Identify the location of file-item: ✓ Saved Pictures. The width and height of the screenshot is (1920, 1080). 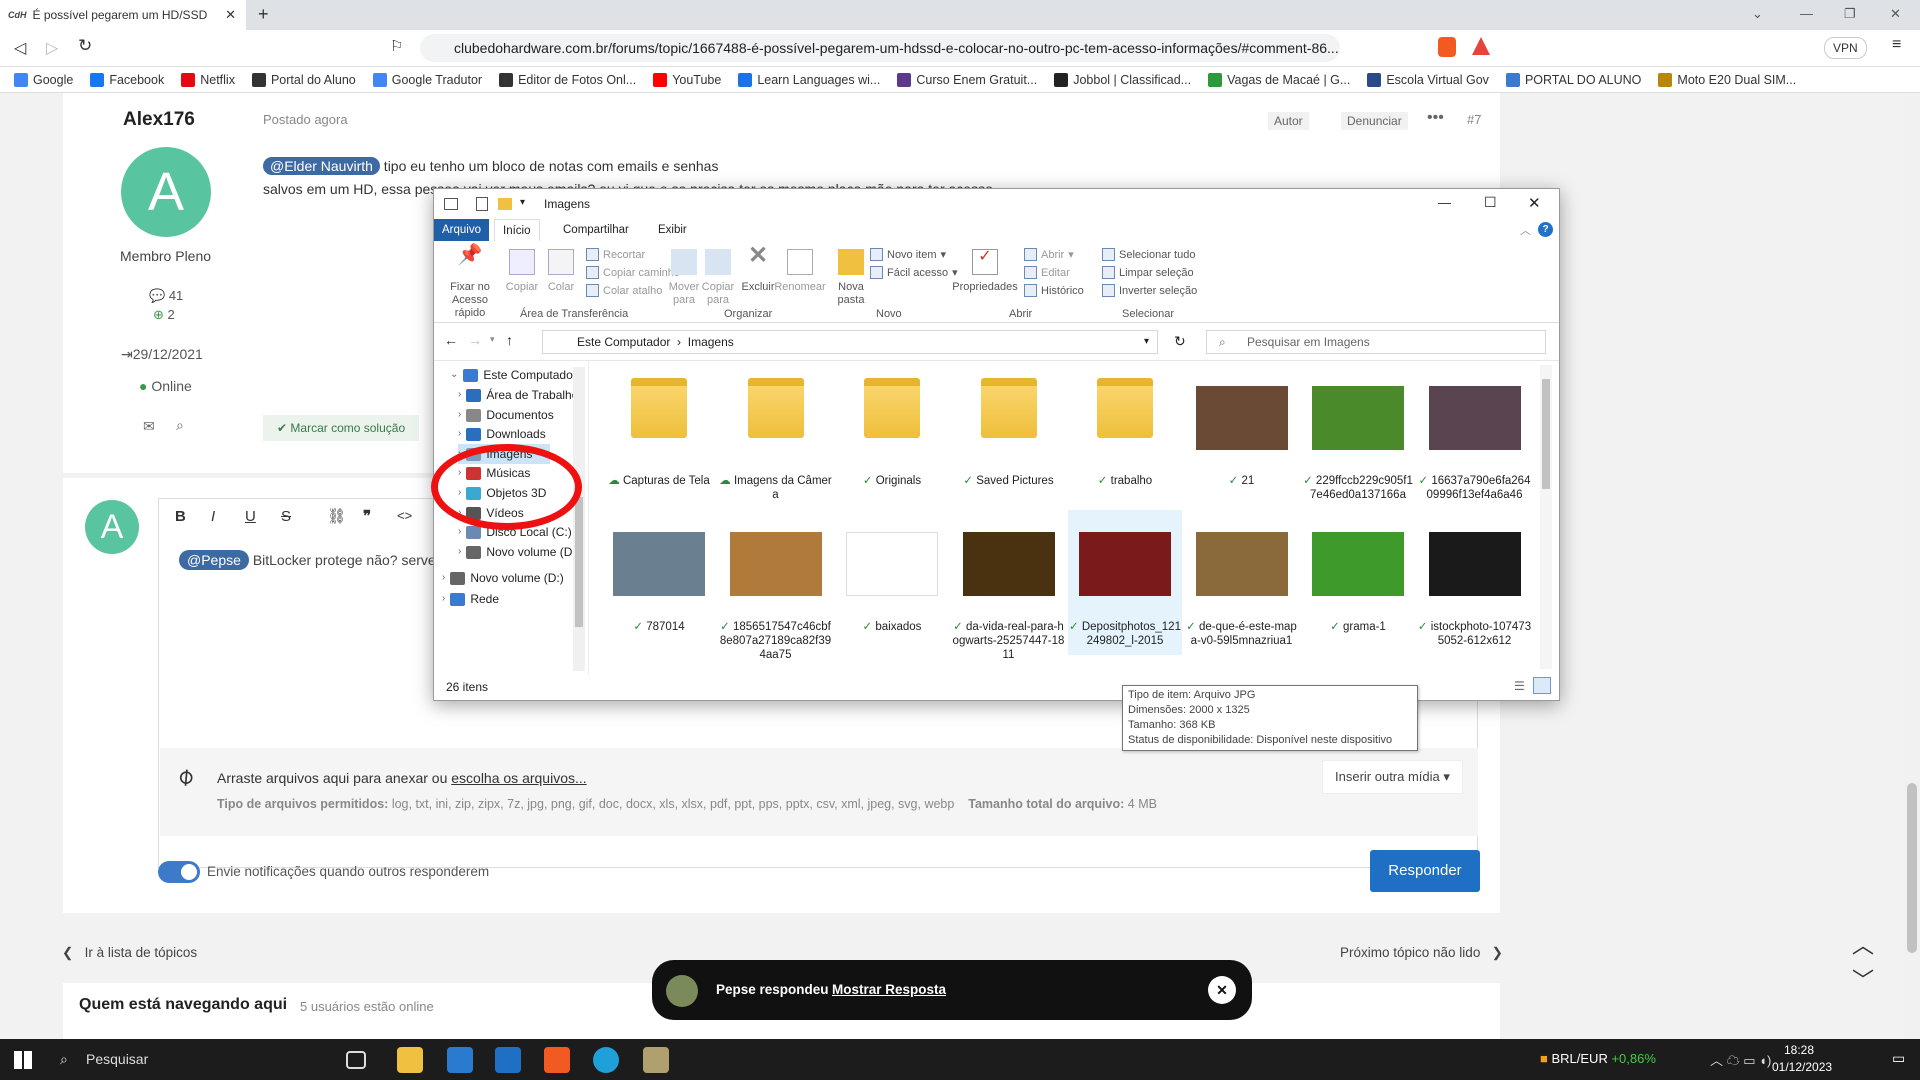
(1009, 436).